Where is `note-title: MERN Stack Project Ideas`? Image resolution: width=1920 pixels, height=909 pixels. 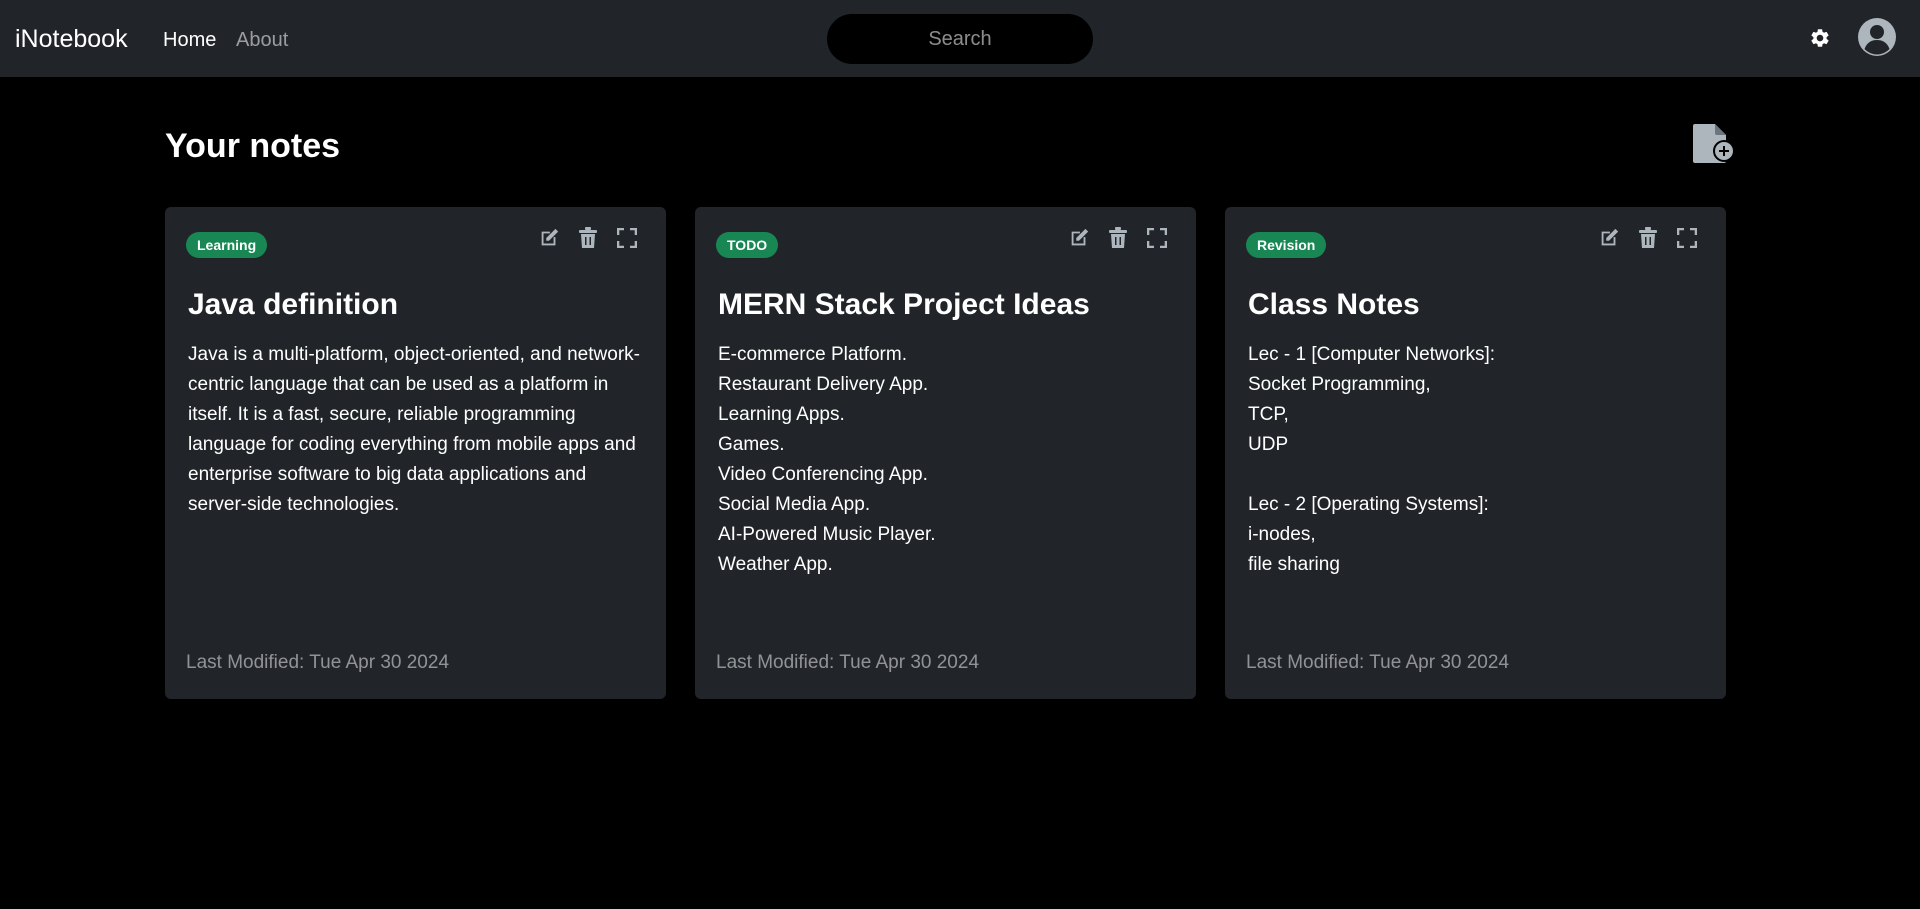 note-title: MERN Stack Project Ideas is located at coordinates (904, 304).